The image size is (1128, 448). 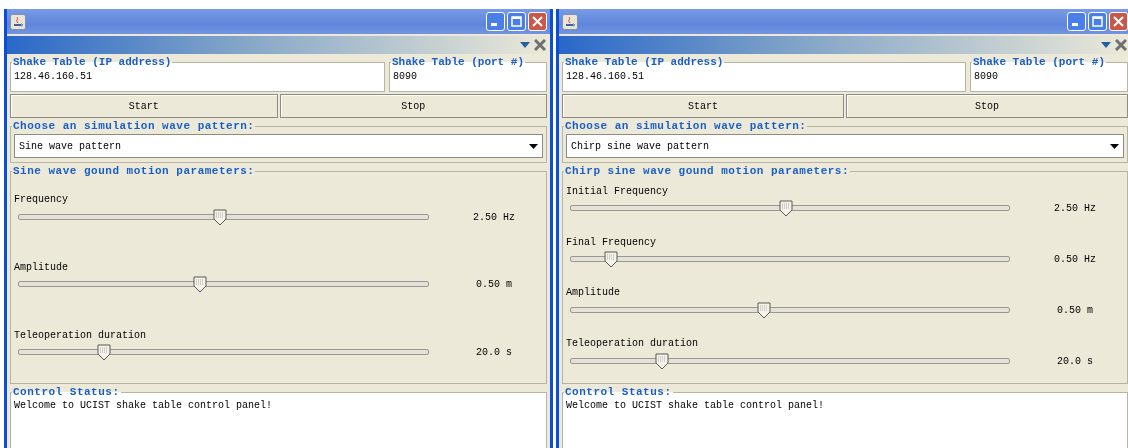 What do you see at coordinates (618, 191) in the screenshot?
I see `slider-label: Initial Frequency` at bounding box center [618, 191].